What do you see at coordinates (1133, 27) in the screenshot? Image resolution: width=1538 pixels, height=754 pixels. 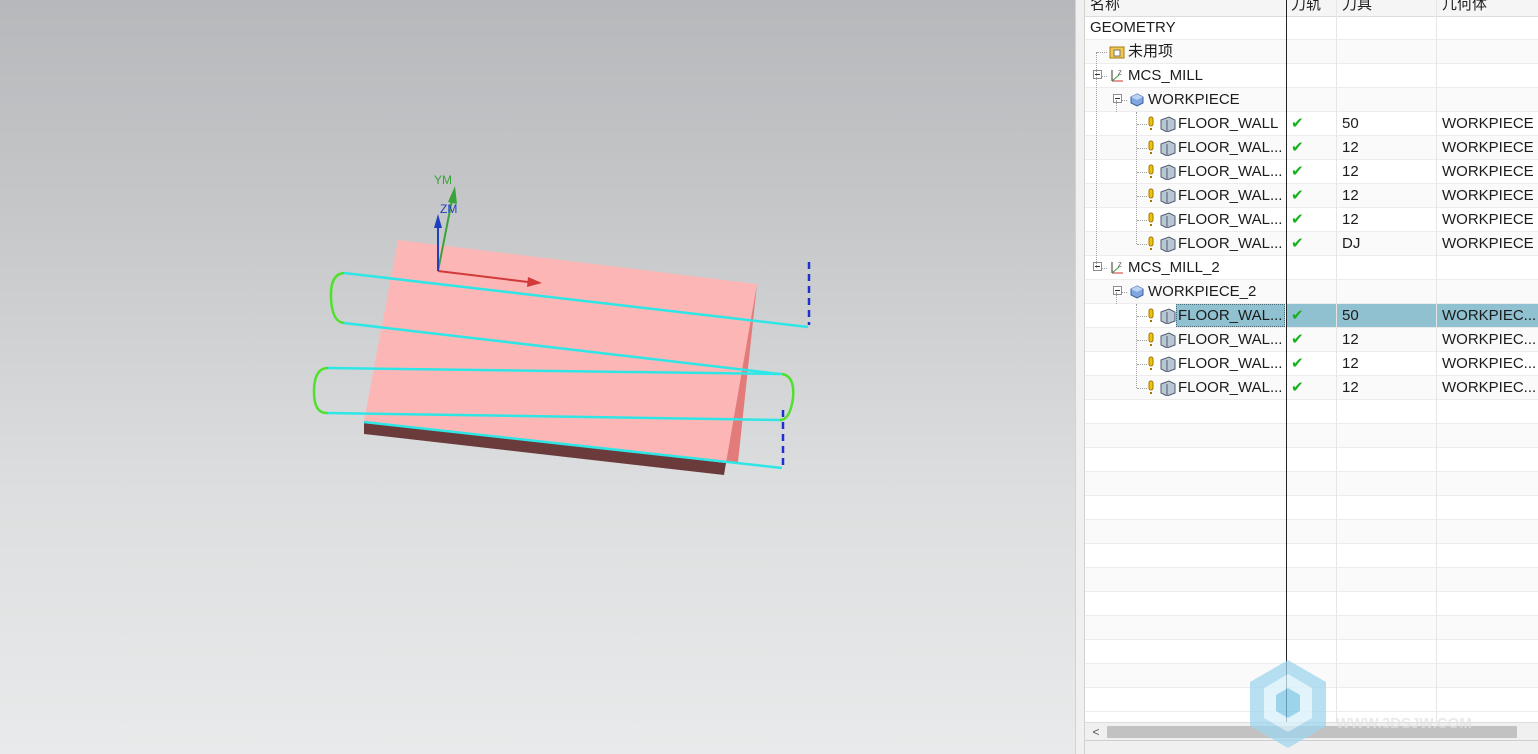 I see `row-name: GEOMETRY` at bounding box center [1133, 27].